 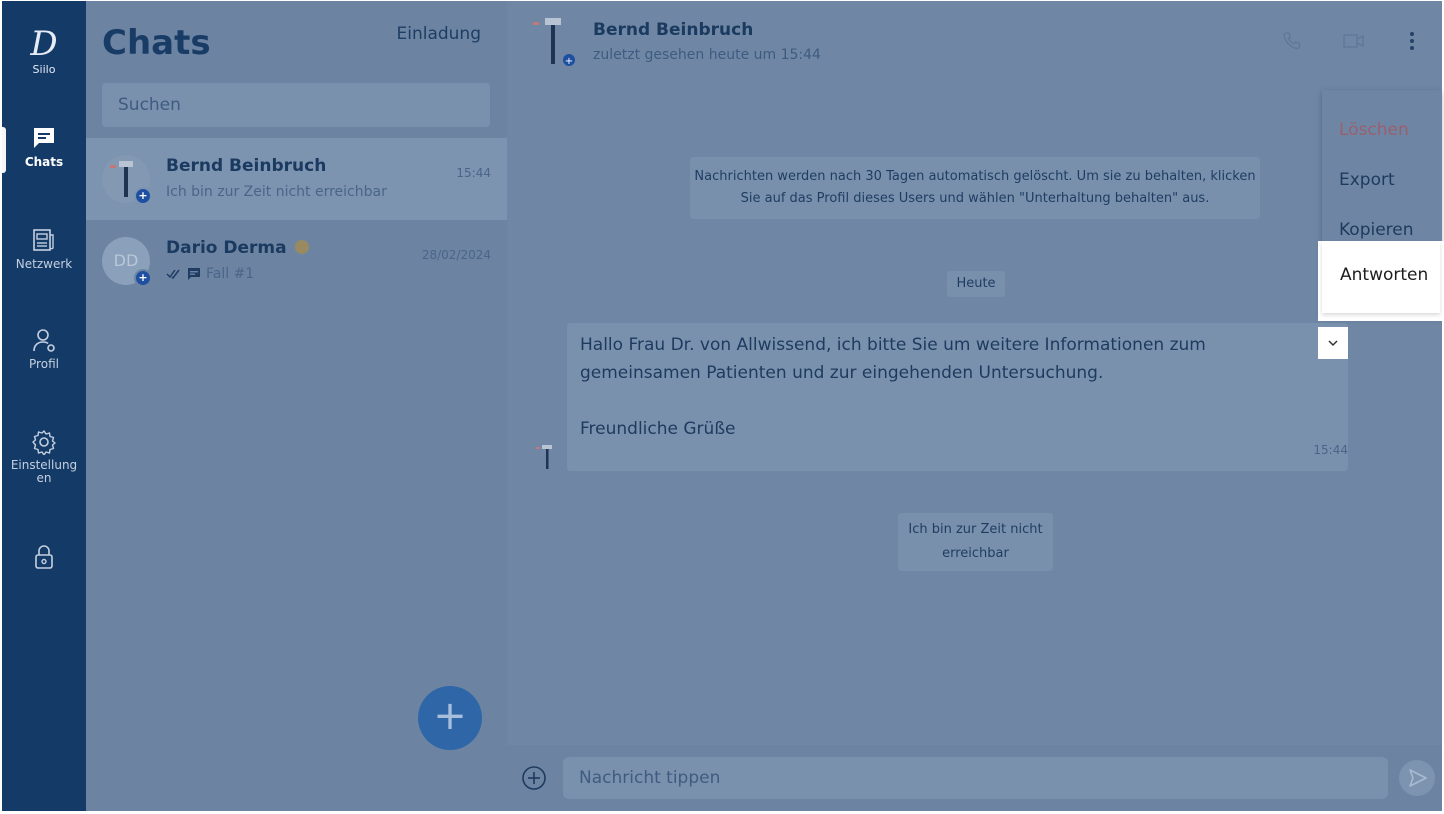 I want to click on network-icon, so click(x=43, y=240).